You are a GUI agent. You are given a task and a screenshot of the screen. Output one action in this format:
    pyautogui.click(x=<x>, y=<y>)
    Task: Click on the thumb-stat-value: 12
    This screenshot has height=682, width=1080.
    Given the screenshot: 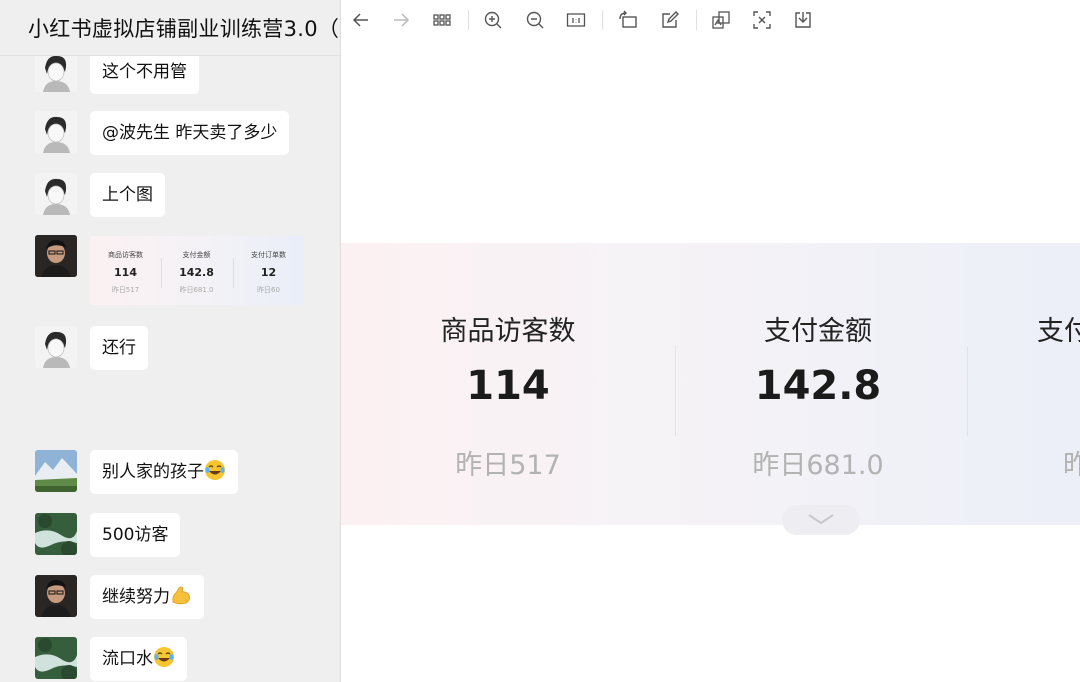 What is the action you would take?
    pyautogui.click(x=268, y=272)
    